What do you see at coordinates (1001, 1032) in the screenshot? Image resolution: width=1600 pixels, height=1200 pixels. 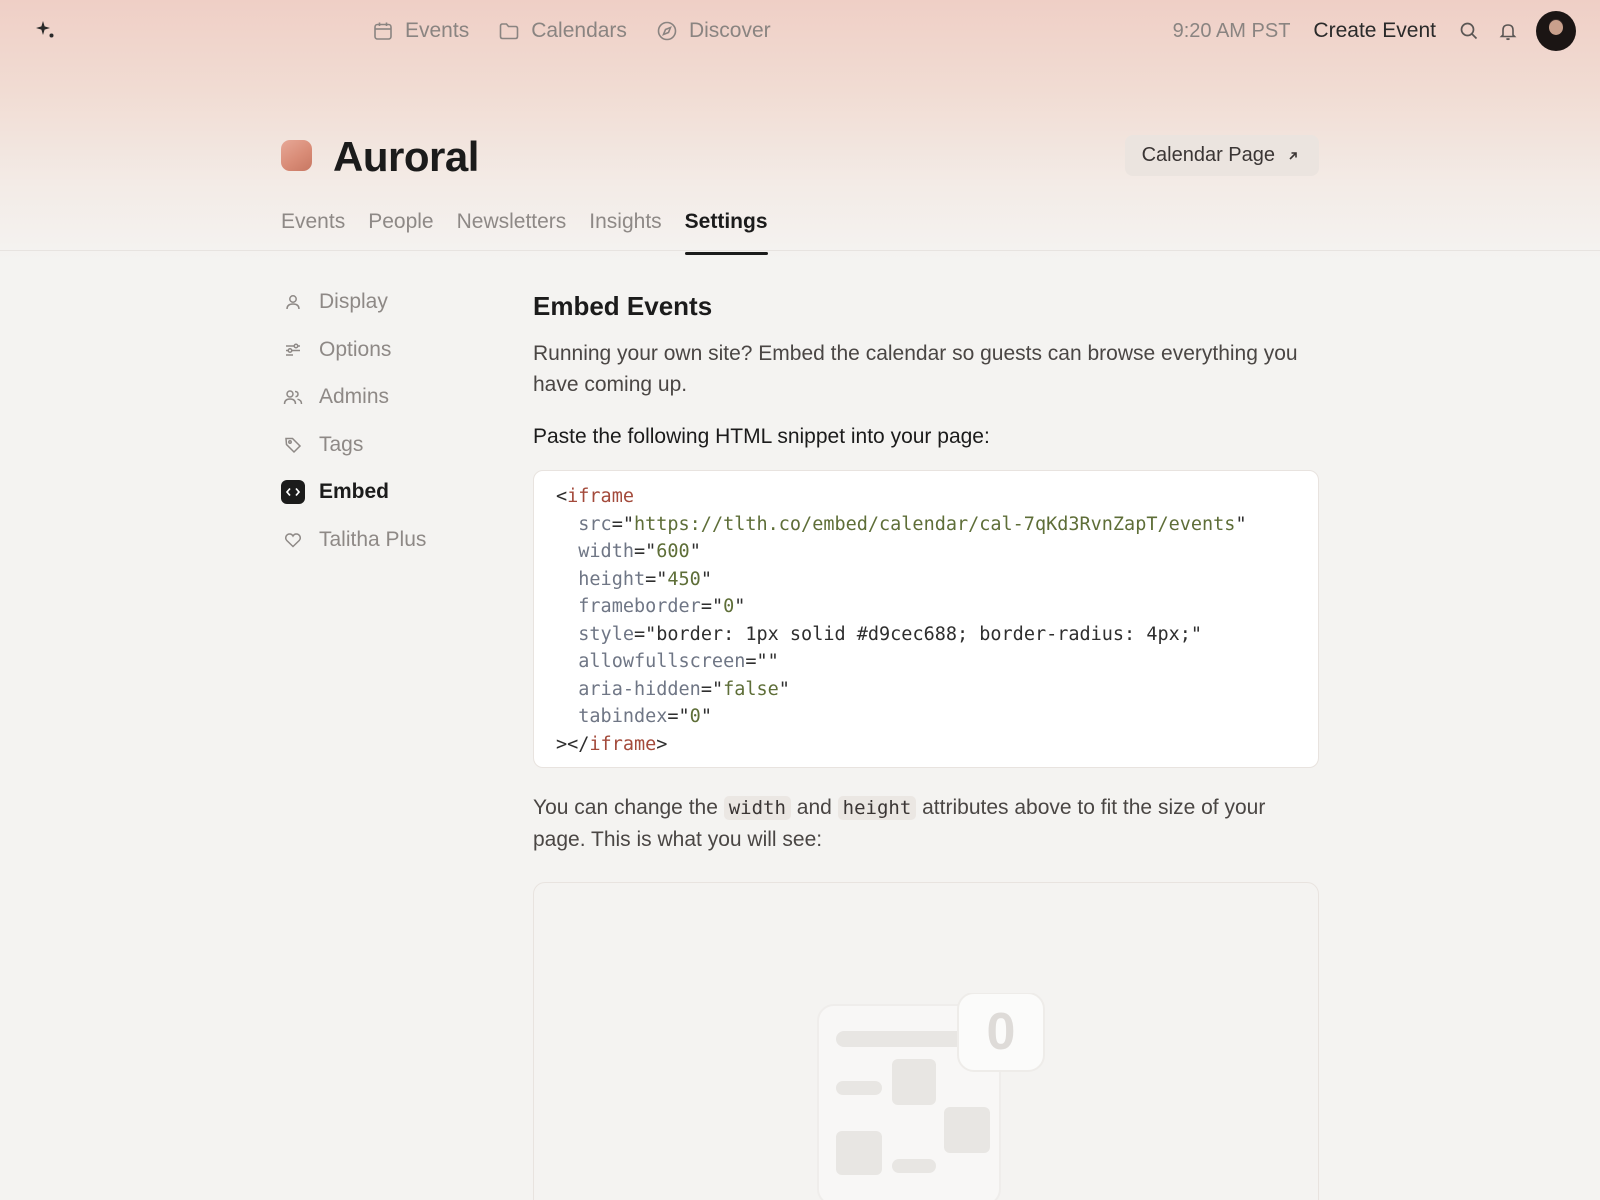 I see `preview-count: 0` at bounding box center [1001, 1032].